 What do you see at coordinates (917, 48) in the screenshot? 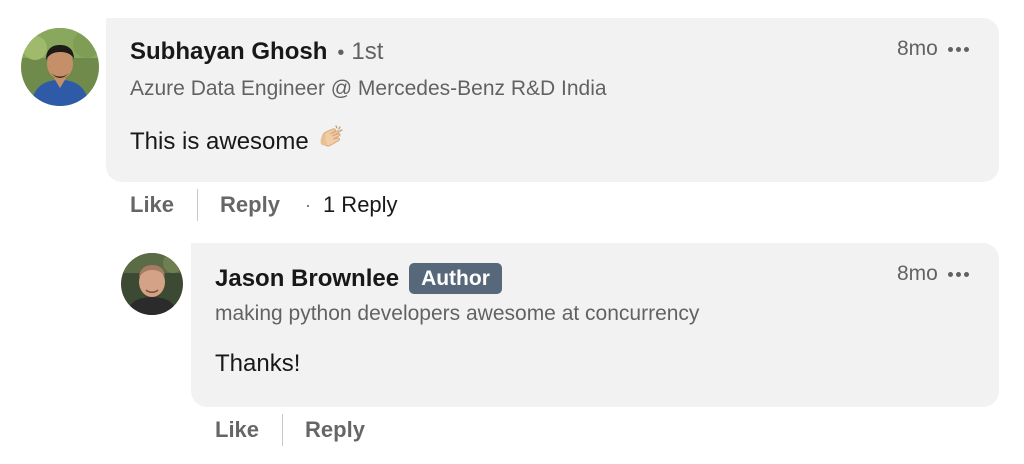
I see `timestamp: 8mo` at bounding box center [917, 48].